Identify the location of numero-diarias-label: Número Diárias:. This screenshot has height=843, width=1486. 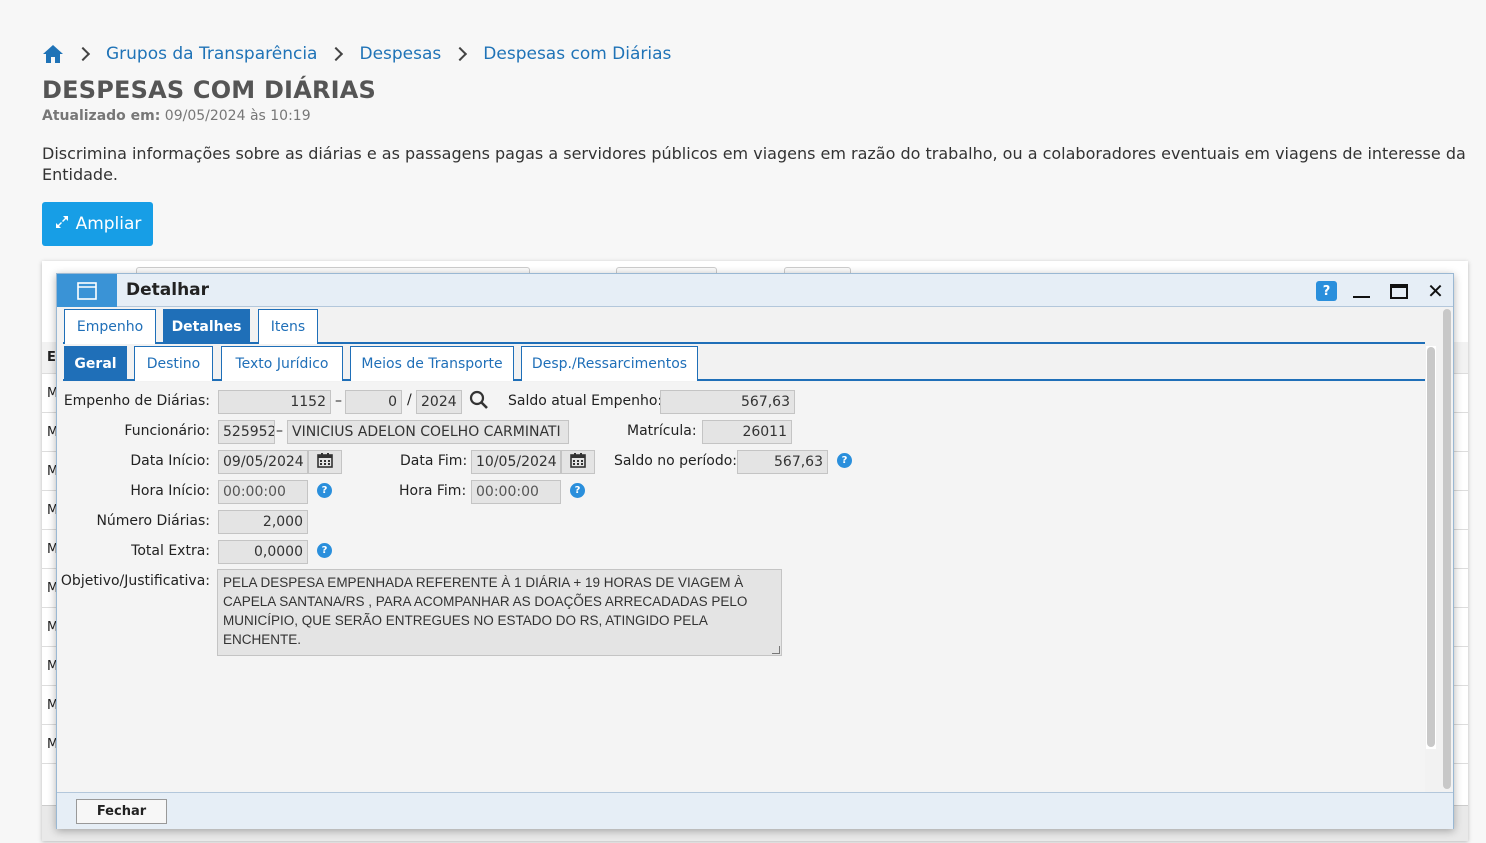
(153, 521).